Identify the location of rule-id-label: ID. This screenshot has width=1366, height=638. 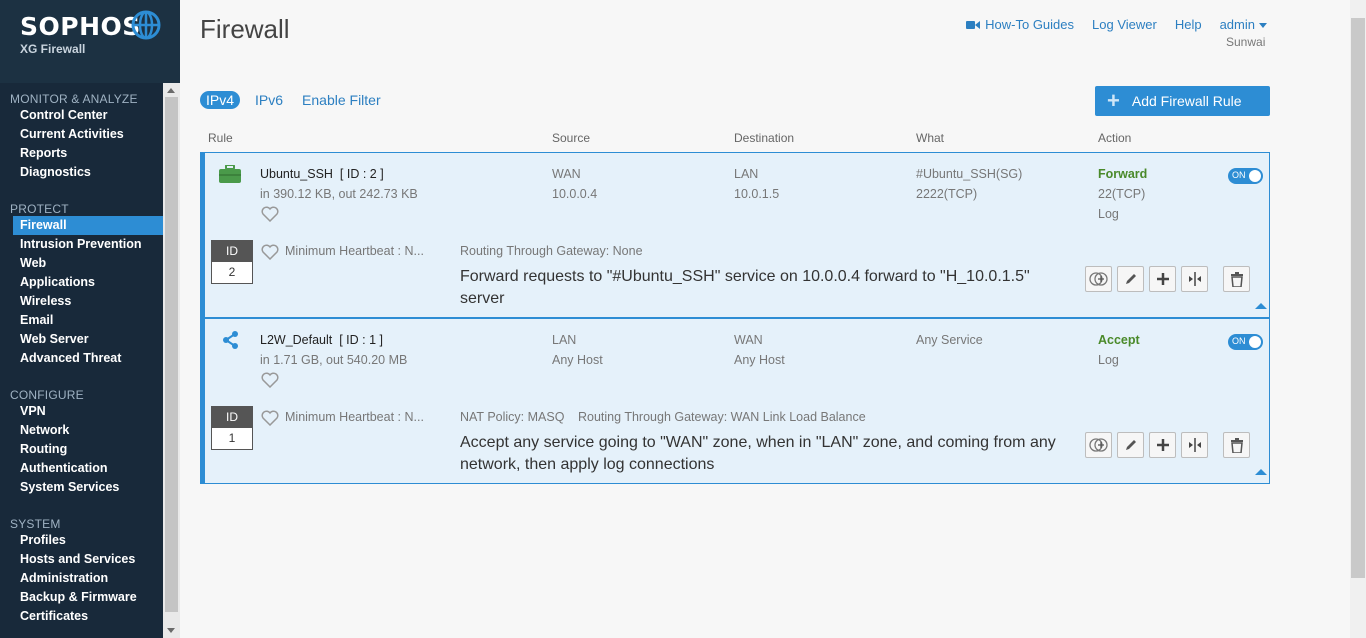
(232, 417).